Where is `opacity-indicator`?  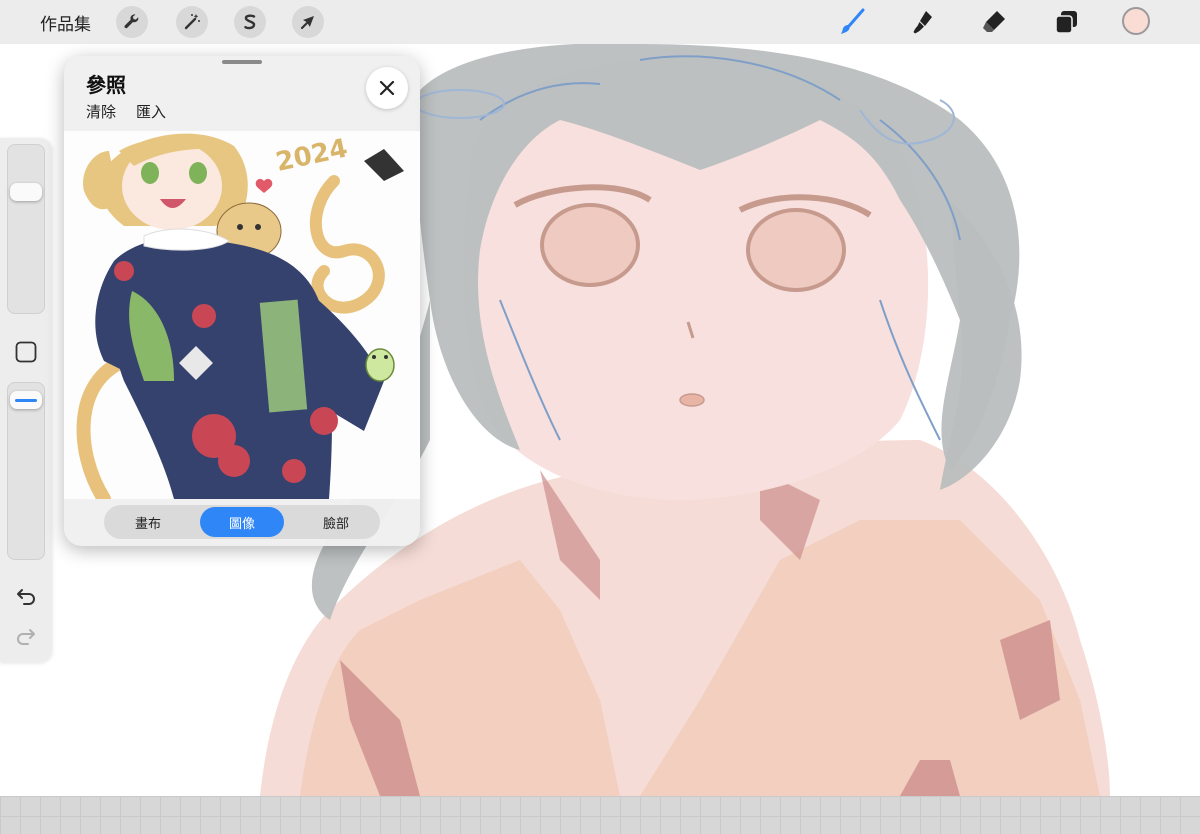
opacity-indicator is located at coordinates (26, 400).